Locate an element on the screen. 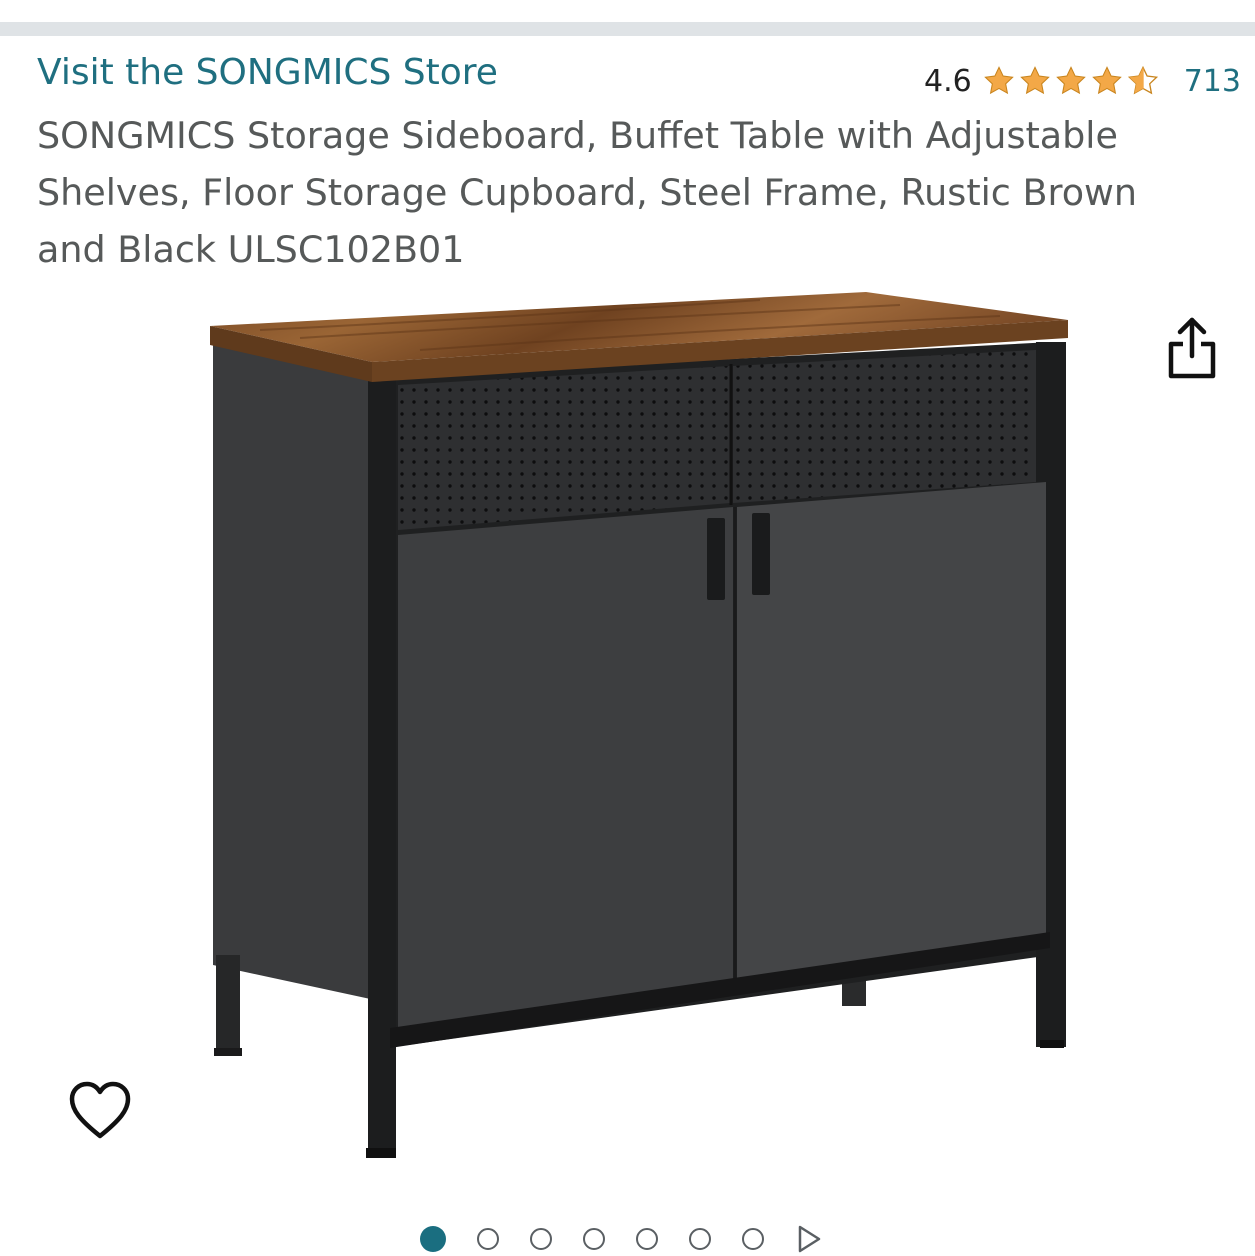  rating-count: 713 is located at coordinates (1212, 81).